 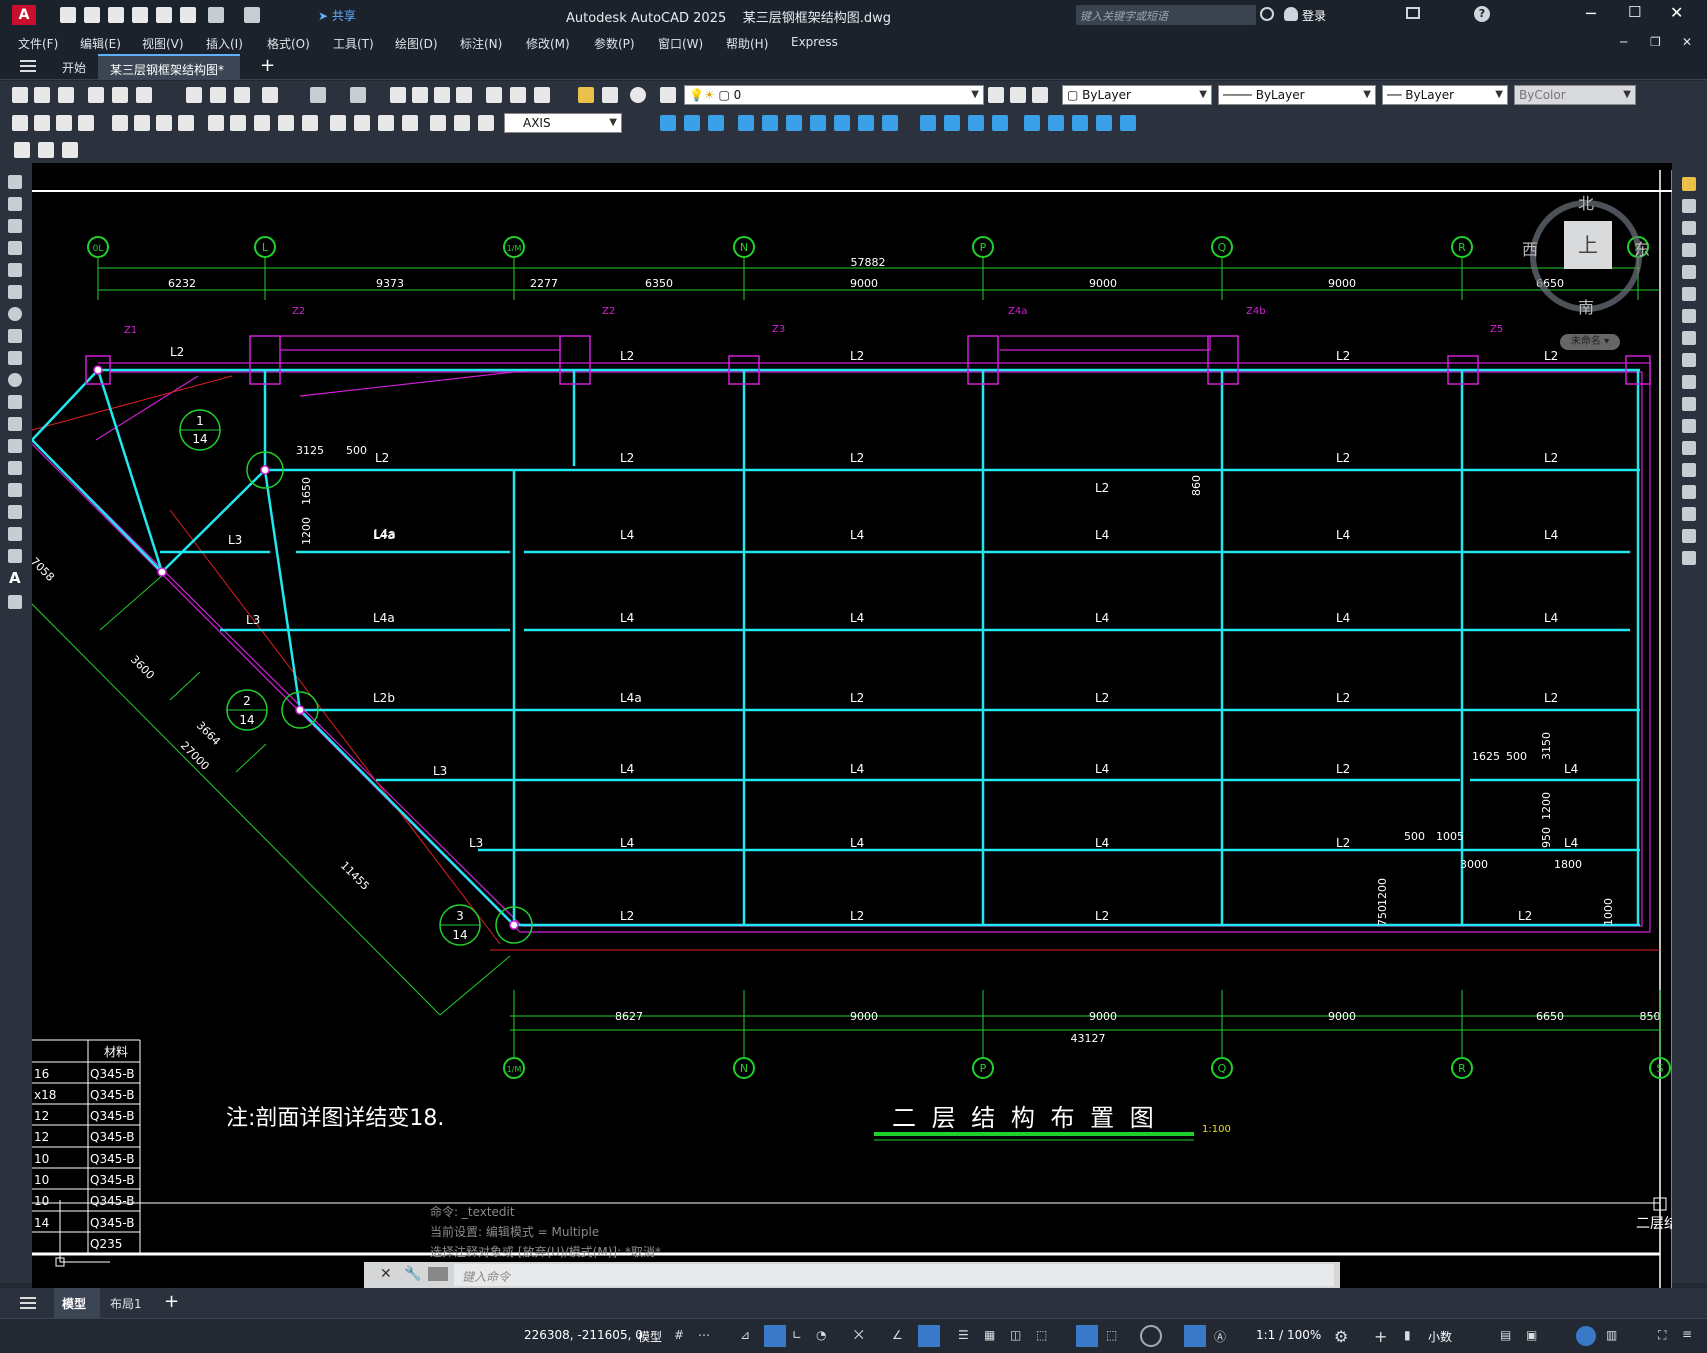 I want to click on pan-icon, so click(x=398, y=95).